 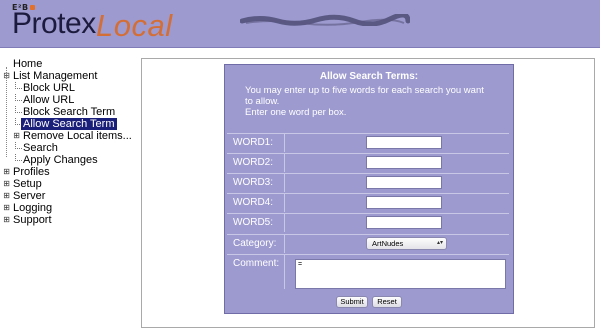 I want to click on nav-item-allow-url: Allow URL, so click(x=70, y=100).